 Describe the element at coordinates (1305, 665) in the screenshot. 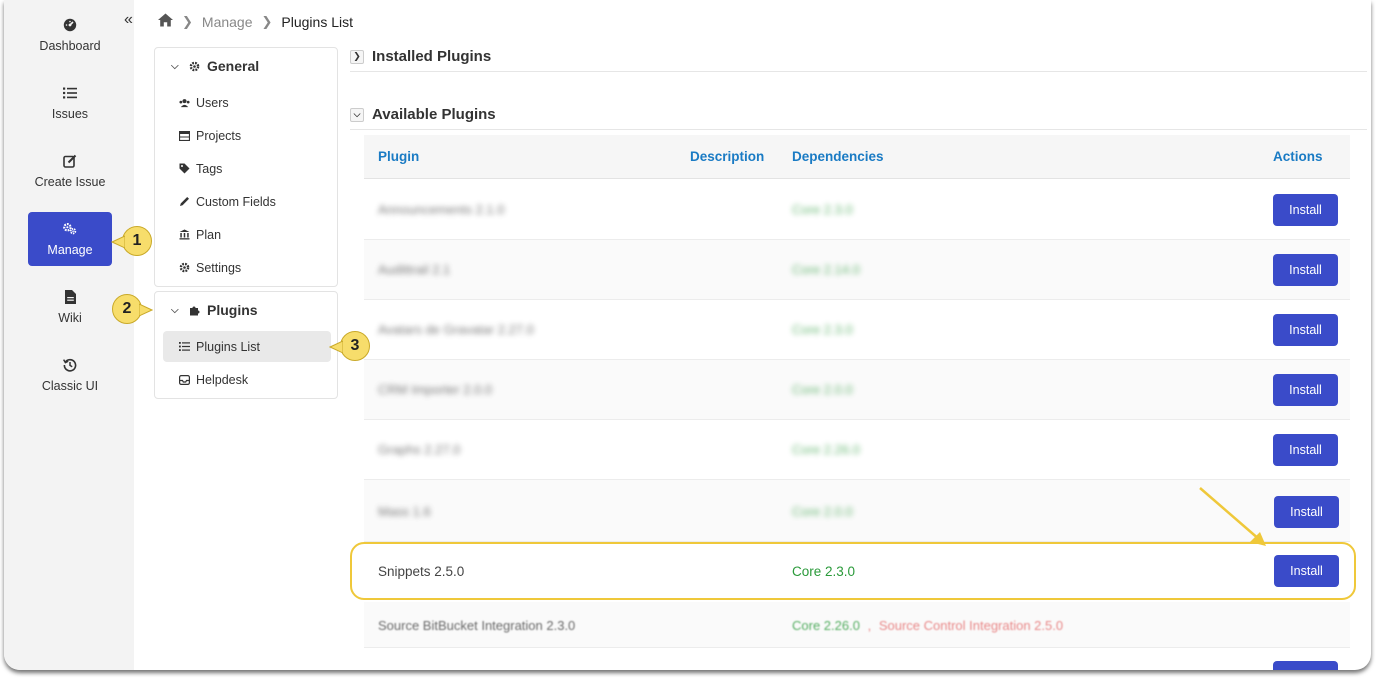

I see `install-button-partial` at that location.